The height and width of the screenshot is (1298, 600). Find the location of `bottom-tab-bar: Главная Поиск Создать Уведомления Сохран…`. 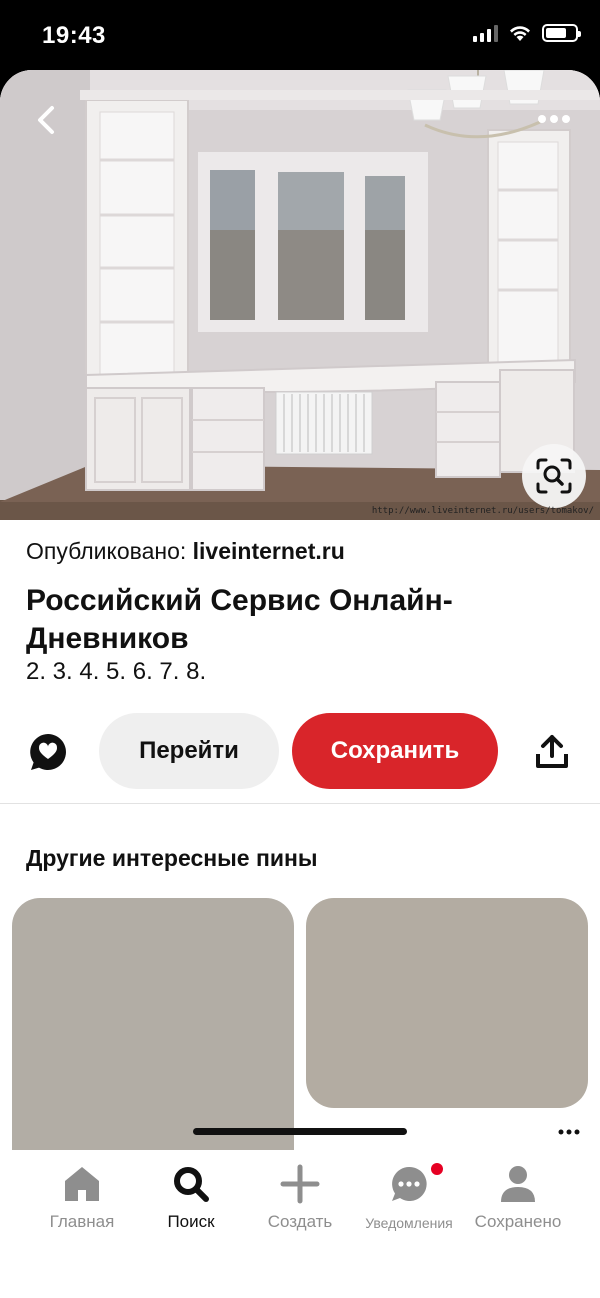

bottom-tab-bar: Главная Поиск Создать Уведомления Сохран… is located at coordinates (300, 1224).